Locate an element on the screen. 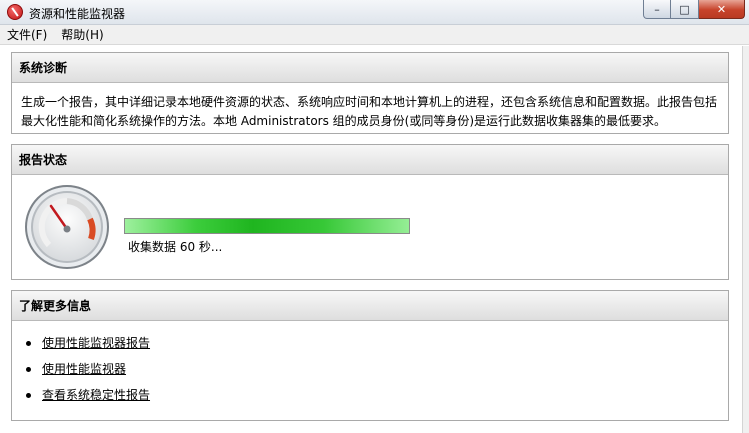 This screenshot has height=433, width=749. close-icon: ✕ is located at coordinates (721, 9).